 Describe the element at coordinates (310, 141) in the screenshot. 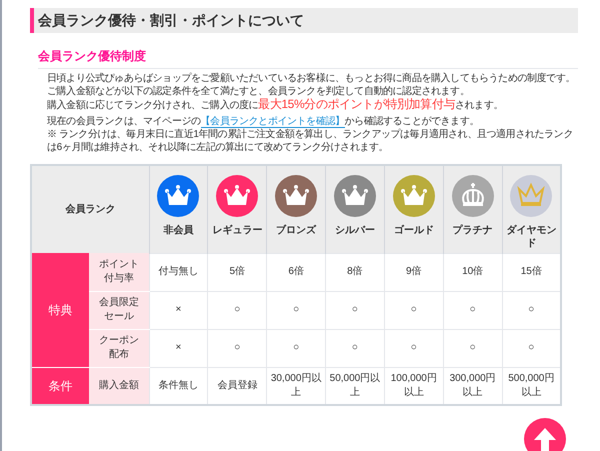

I see `paragraph: ※ ランク分けは、毎月末日に直近1年間の累計ご注文金額を算出し、ランクアップは毎月適用され、且つ適用されたランクは6ヶ月間は維持され、それ以降に左記の算出にて改めてランク分けされます。` at that location.